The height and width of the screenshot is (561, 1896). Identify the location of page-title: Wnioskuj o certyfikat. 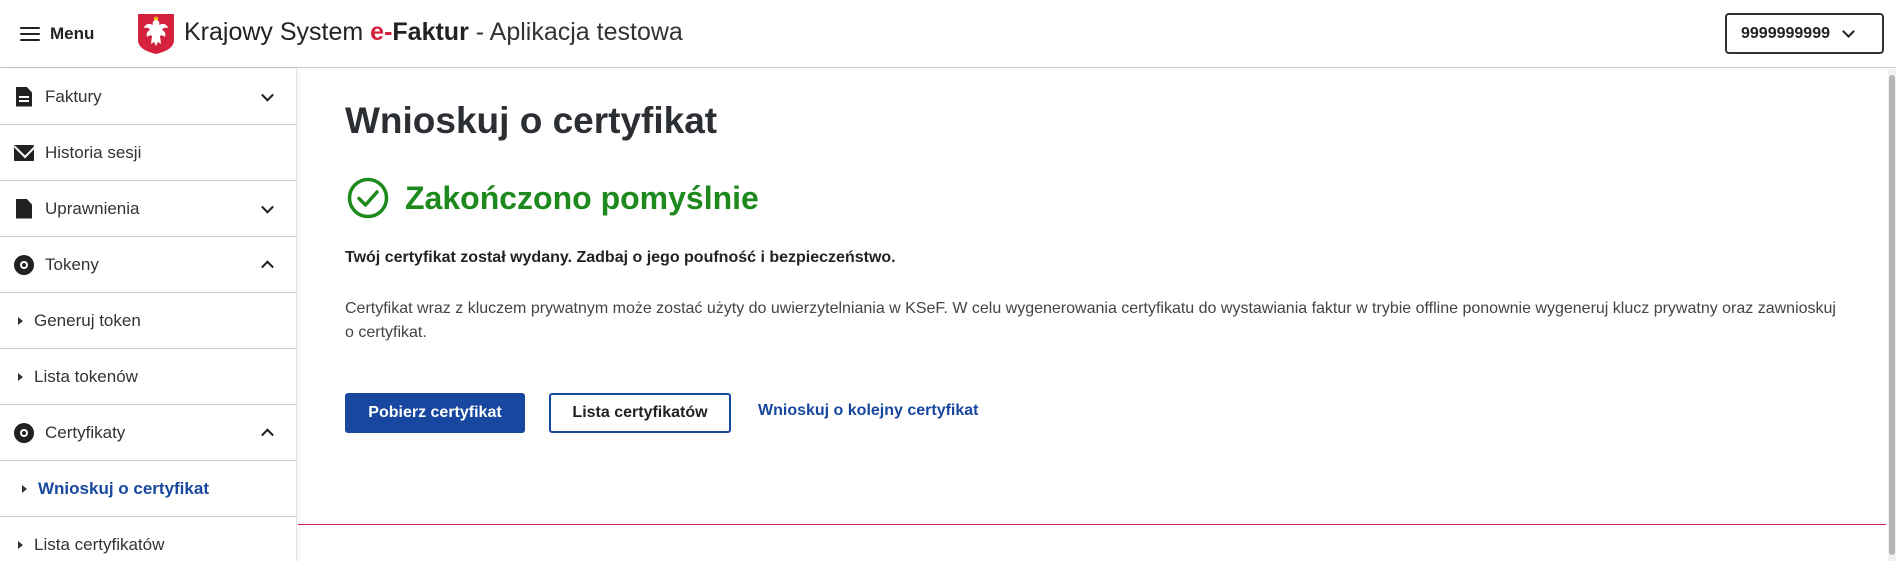
(531, 120).